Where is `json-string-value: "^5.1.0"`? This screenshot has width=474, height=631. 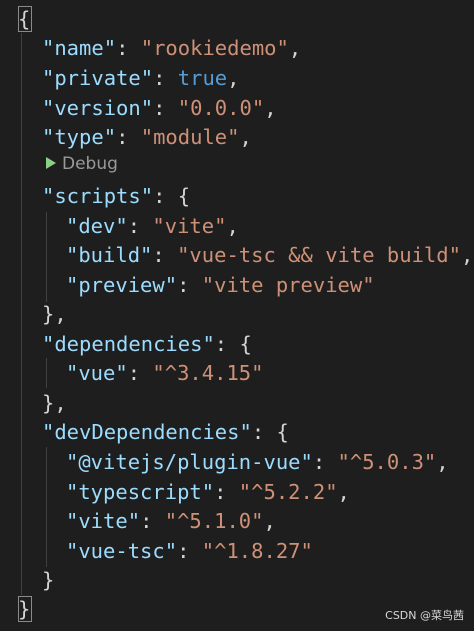
json-string-value: "^5.1.0" is located at coordinates (214, 521).